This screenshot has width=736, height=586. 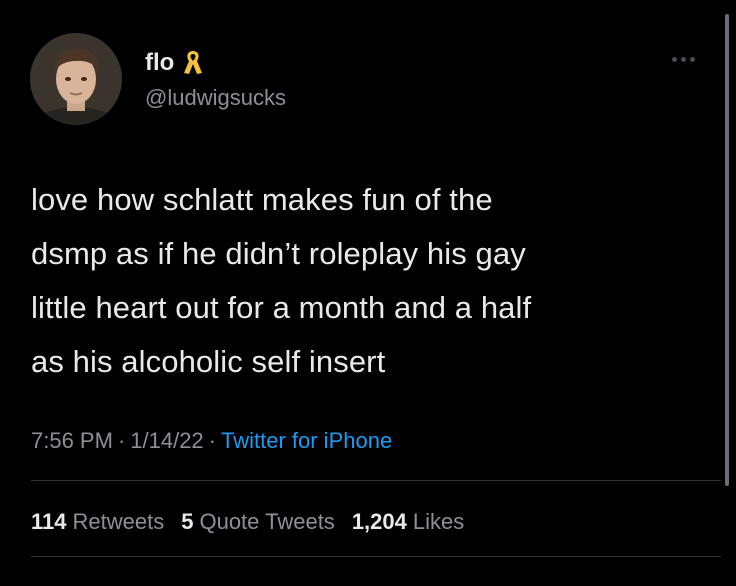 I want to click on retweets-label: Retweets, so click(x=118, y=521).